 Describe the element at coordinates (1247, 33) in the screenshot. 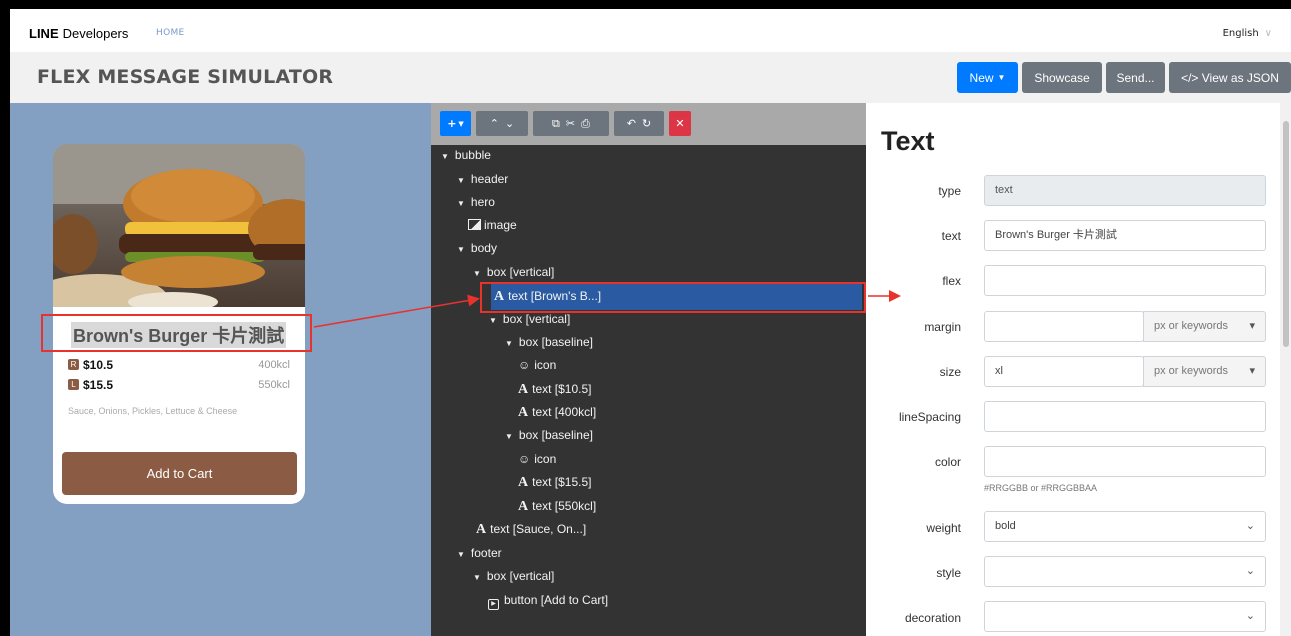

I see `language-selector: English ∨` at that location.